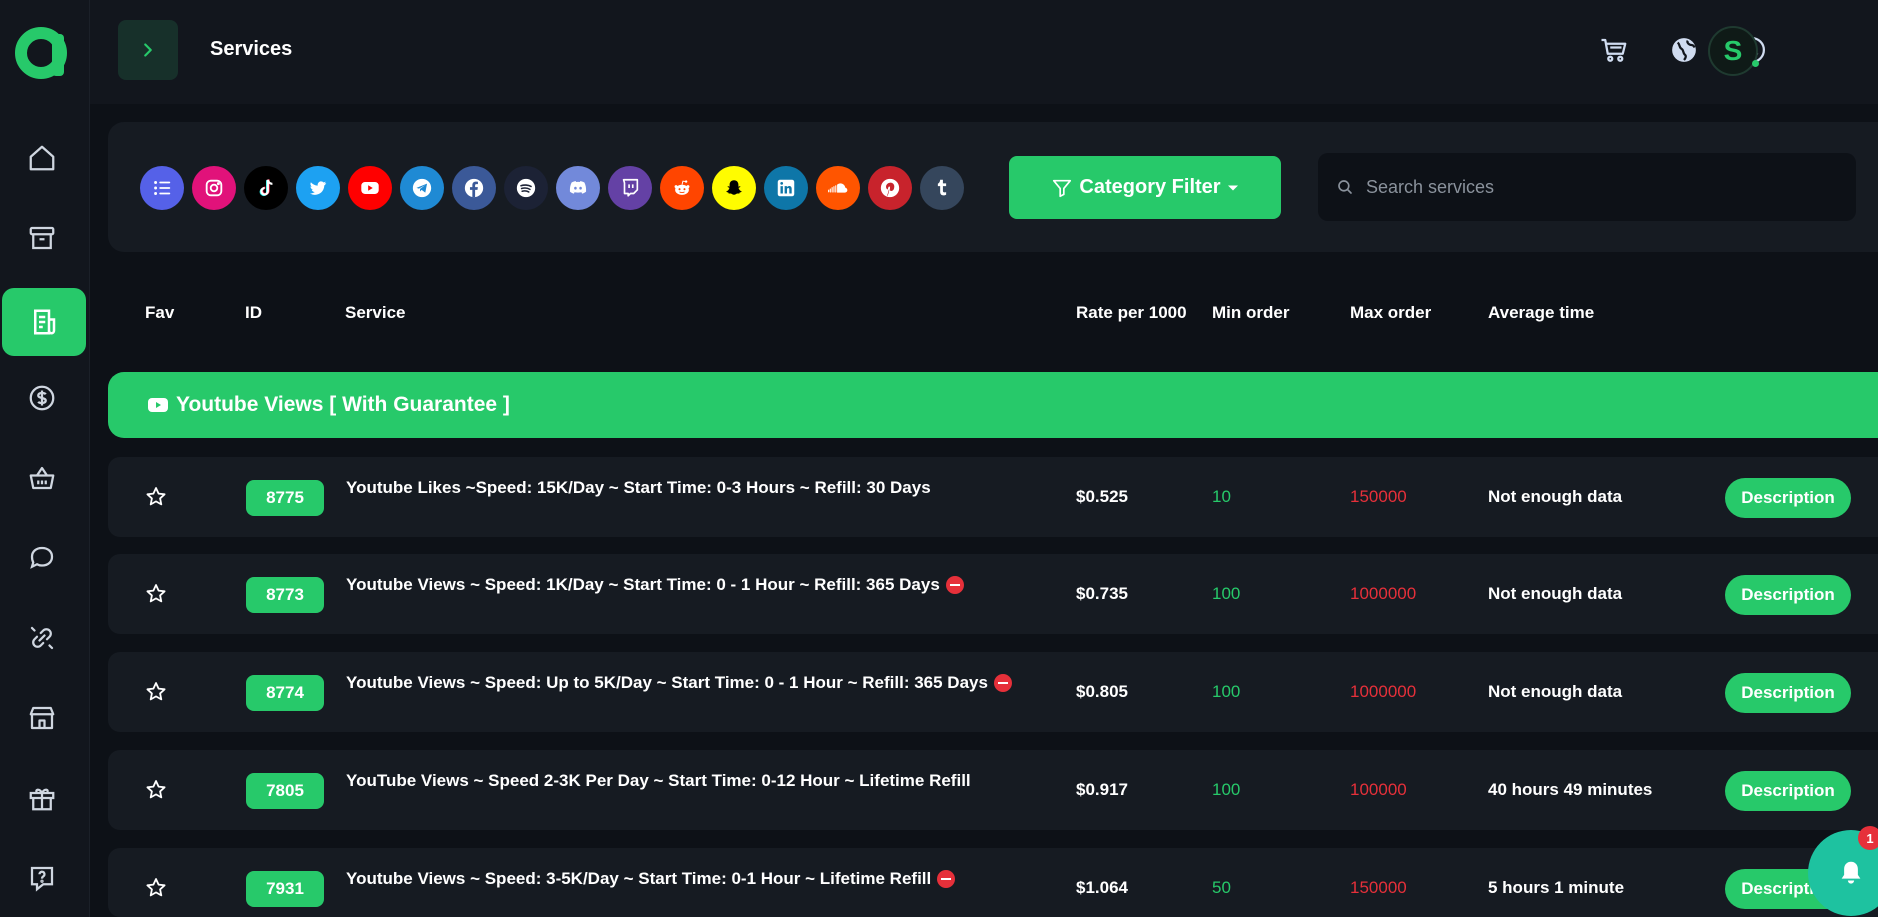  Describe the element at coordinates (1378, 887) in the screenshot. I see `service-max-order: 150000` at that location.